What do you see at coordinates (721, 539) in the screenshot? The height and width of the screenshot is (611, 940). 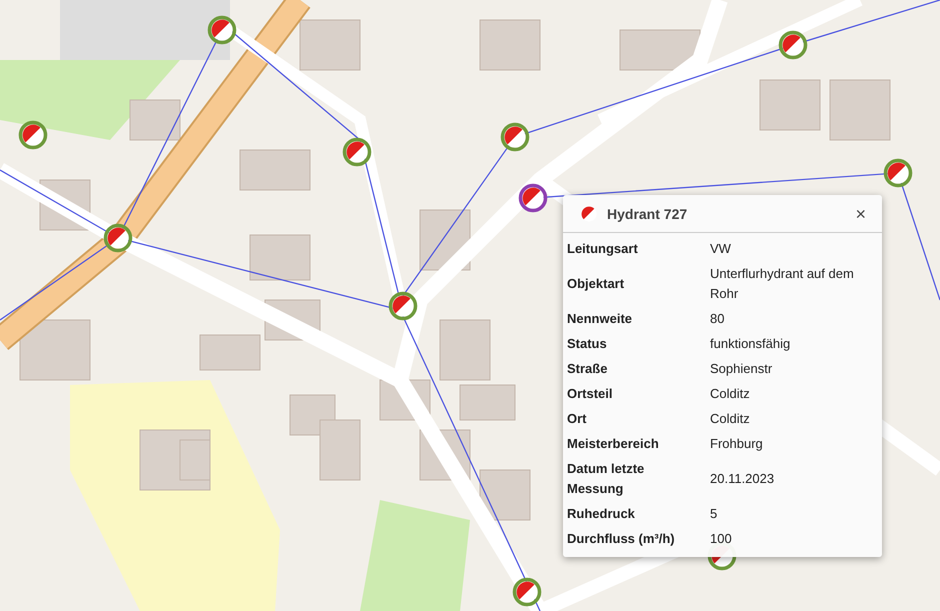 I see `attribute-value: 100` at bounding box center [721, 539].